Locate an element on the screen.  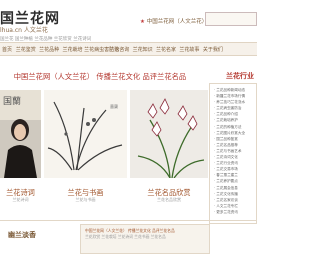
card-sub-poetry: 兰花诗词 is located at coordinates (20, 199).